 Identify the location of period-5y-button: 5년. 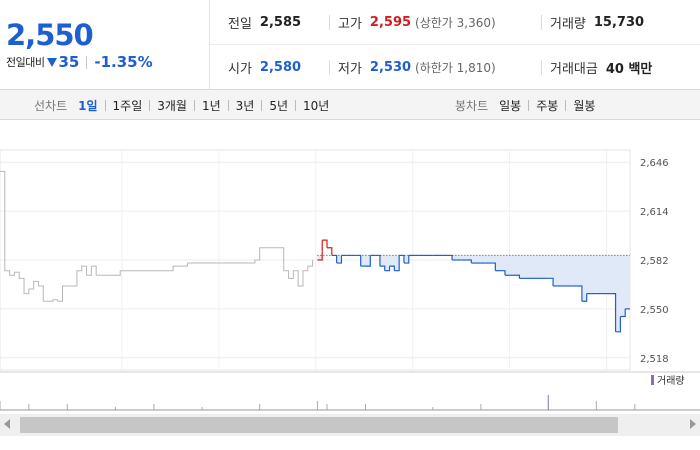
(278, 105).